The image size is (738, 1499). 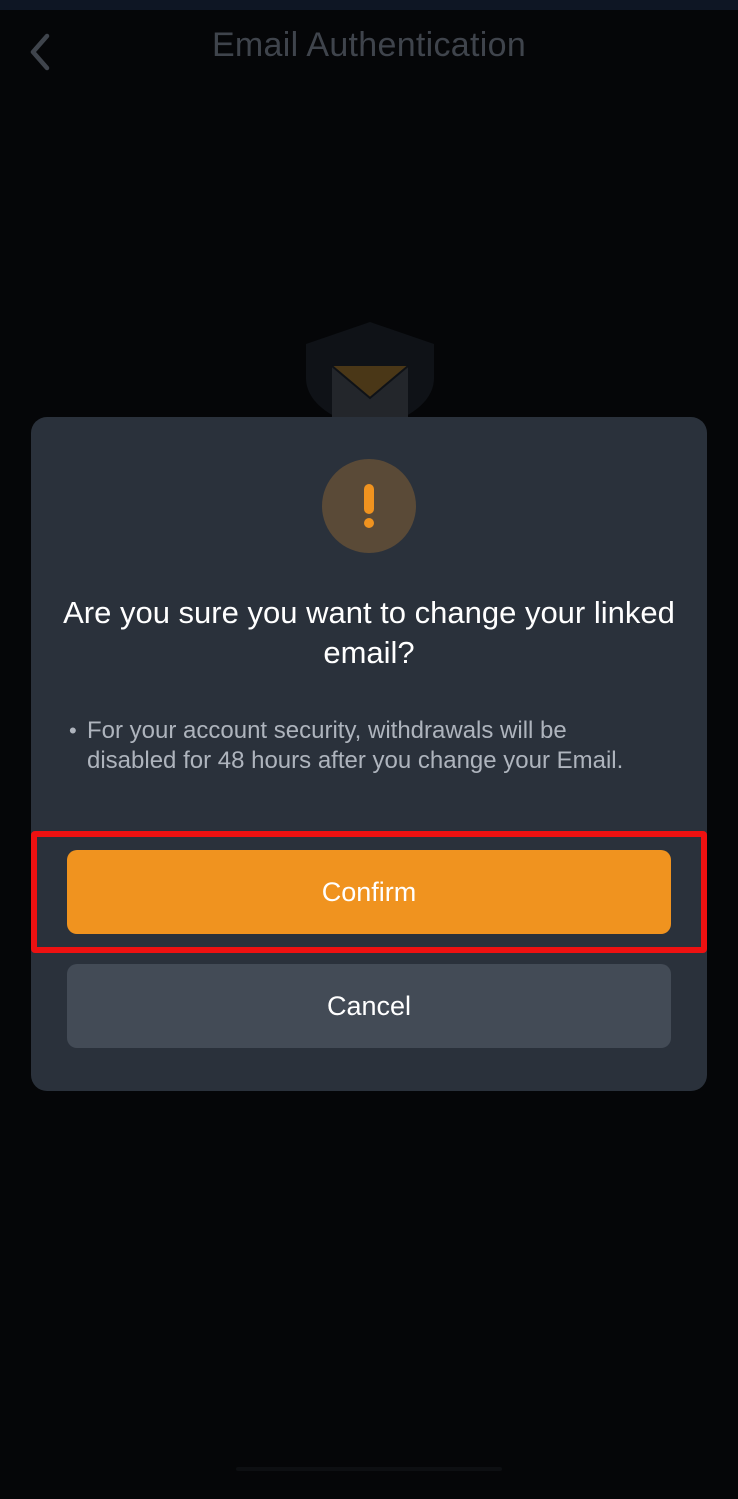 I want to click on status-bar, so click(x=369, y=5).